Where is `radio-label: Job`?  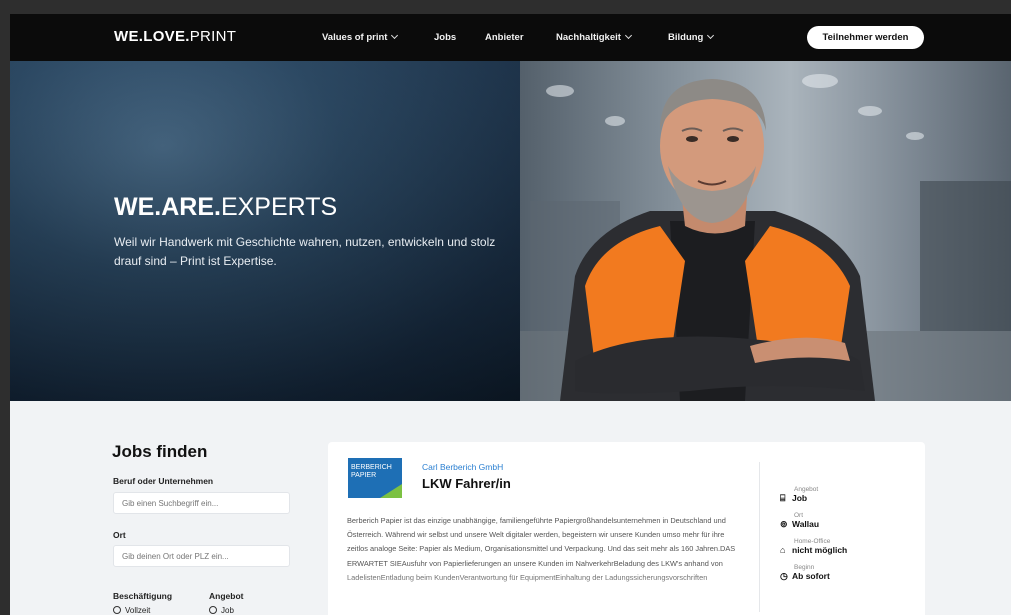
radio-label: Job is located at coordinates (227, 610).